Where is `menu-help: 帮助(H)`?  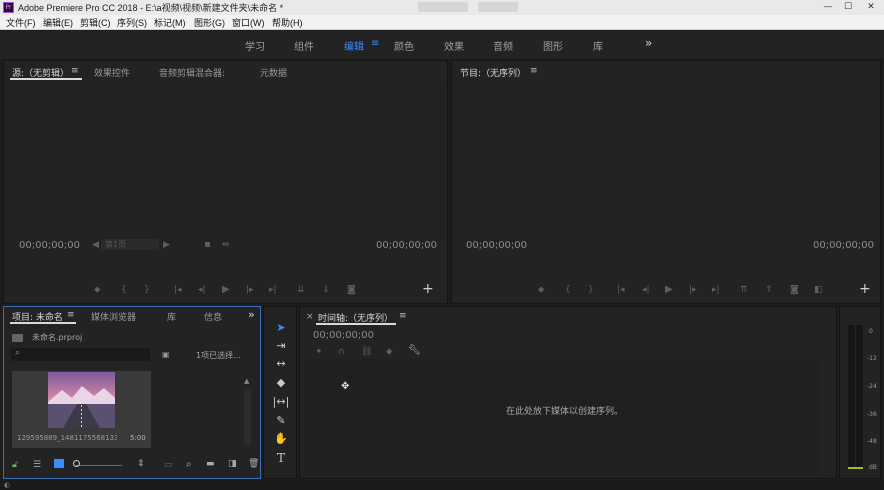
menu-help: 帮助(H) is located at coordinates (287, 22).